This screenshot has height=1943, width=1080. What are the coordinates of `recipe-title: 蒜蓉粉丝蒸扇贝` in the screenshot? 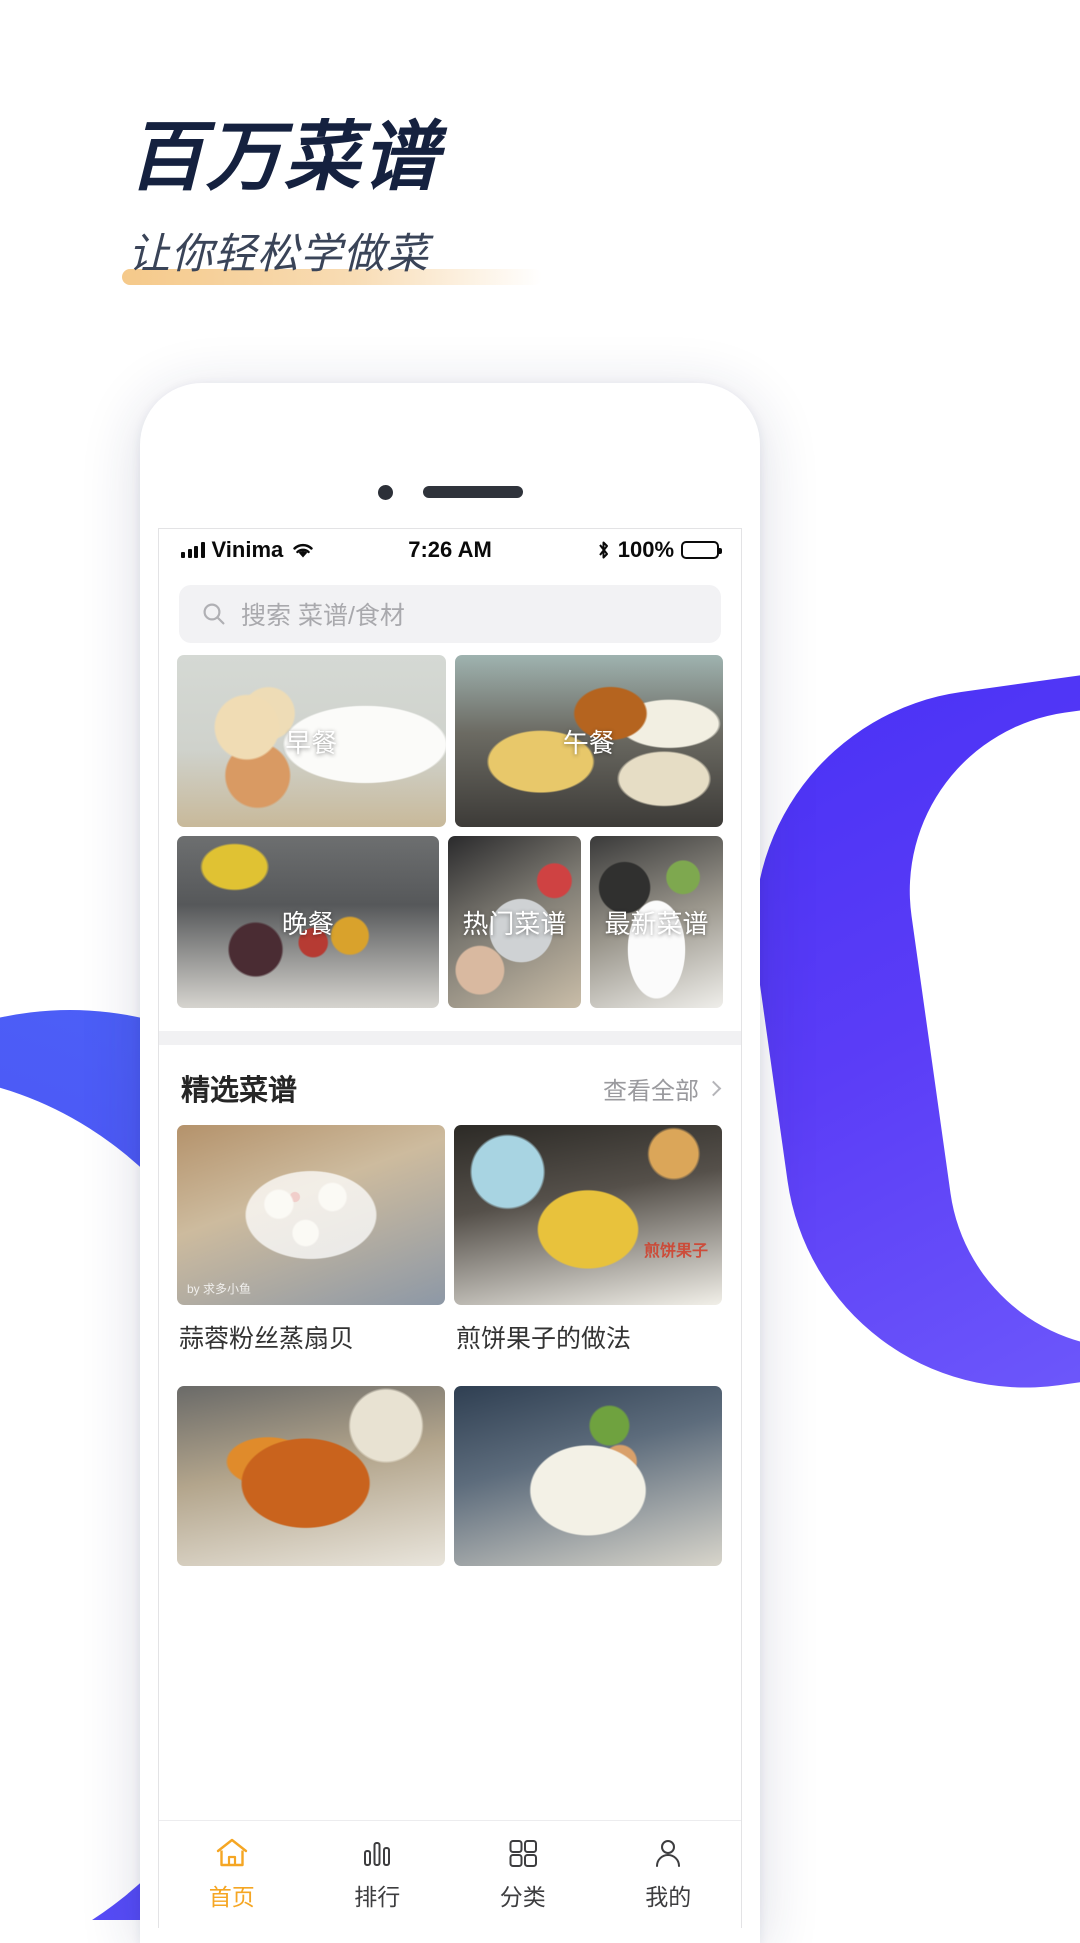 It's located at (267, 1339).